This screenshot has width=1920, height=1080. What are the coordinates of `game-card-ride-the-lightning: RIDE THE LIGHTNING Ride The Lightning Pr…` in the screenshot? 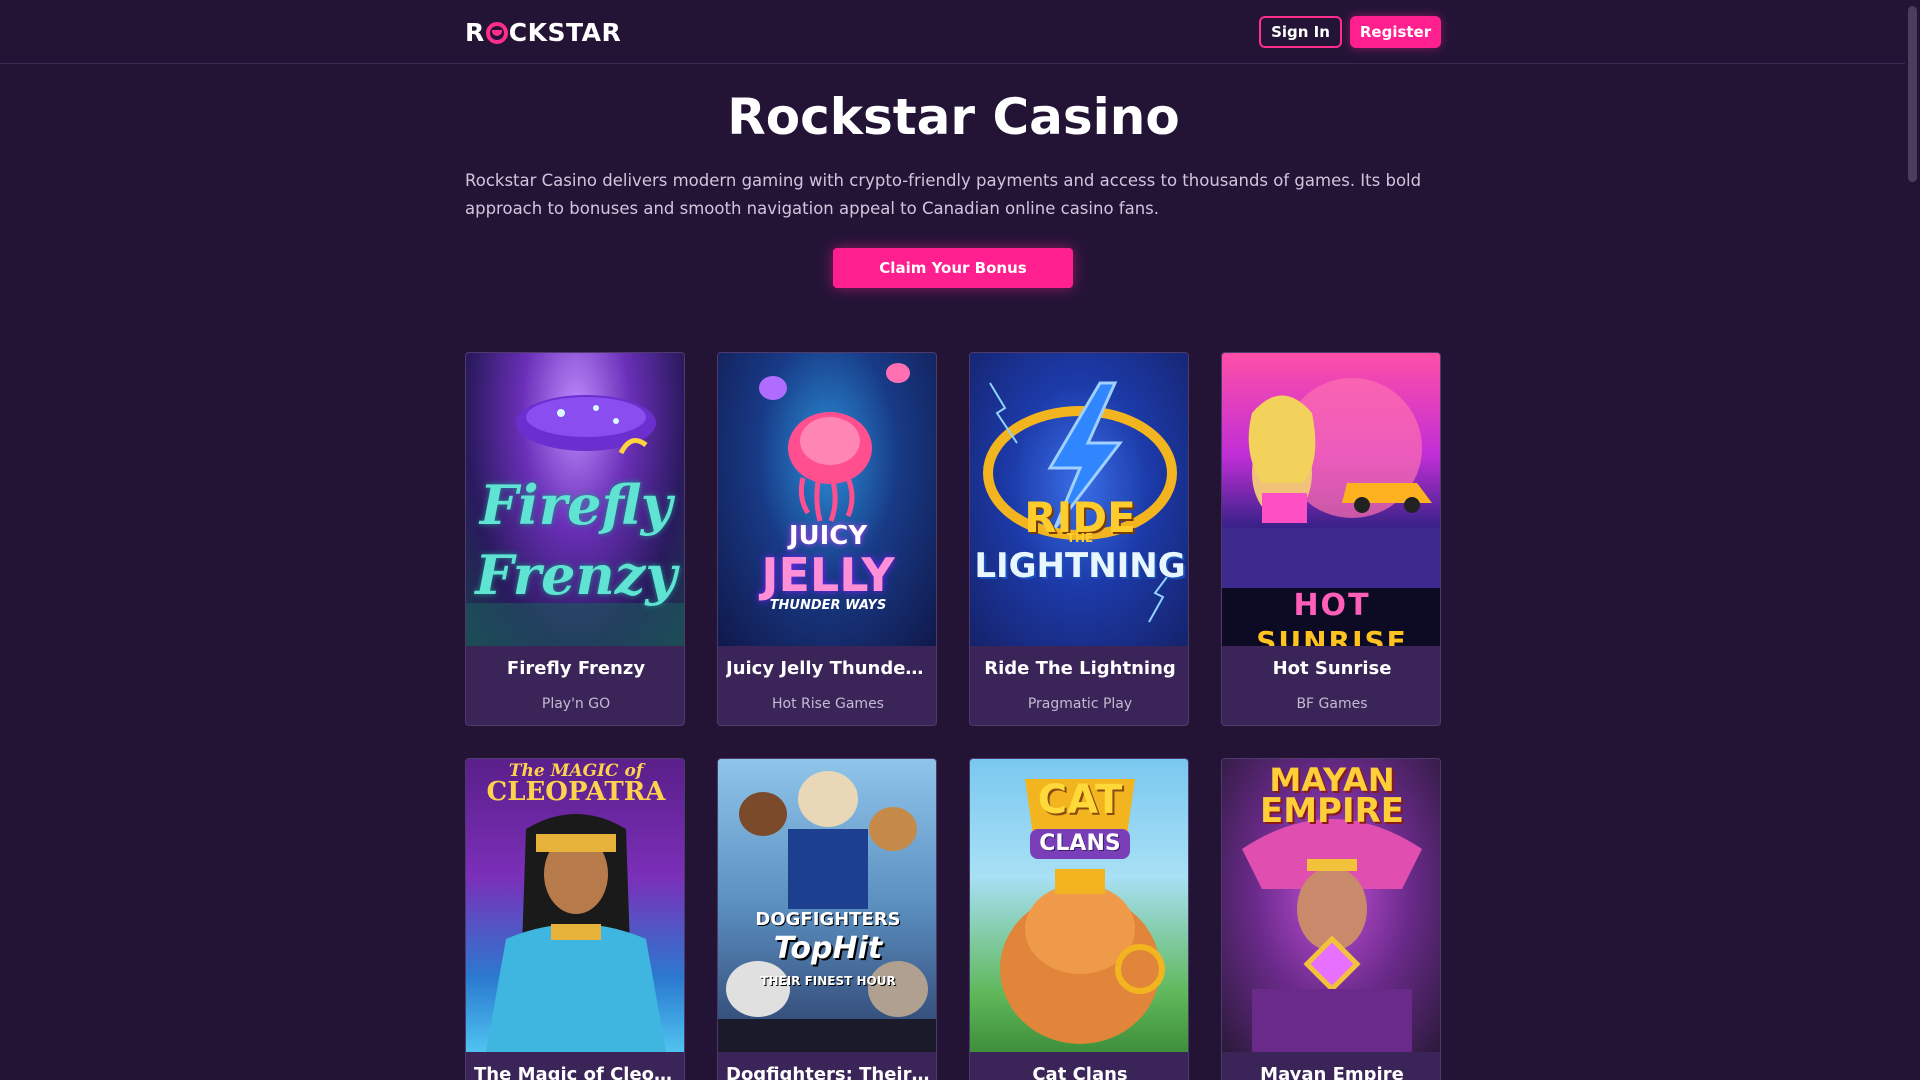 It's located at (1079, 539).